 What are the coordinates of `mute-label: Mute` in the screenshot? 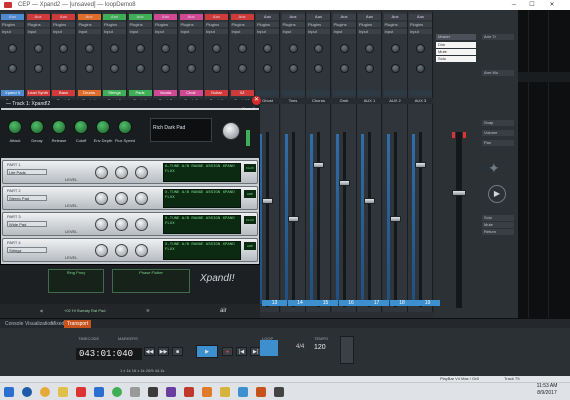 It's located at (498, 225).